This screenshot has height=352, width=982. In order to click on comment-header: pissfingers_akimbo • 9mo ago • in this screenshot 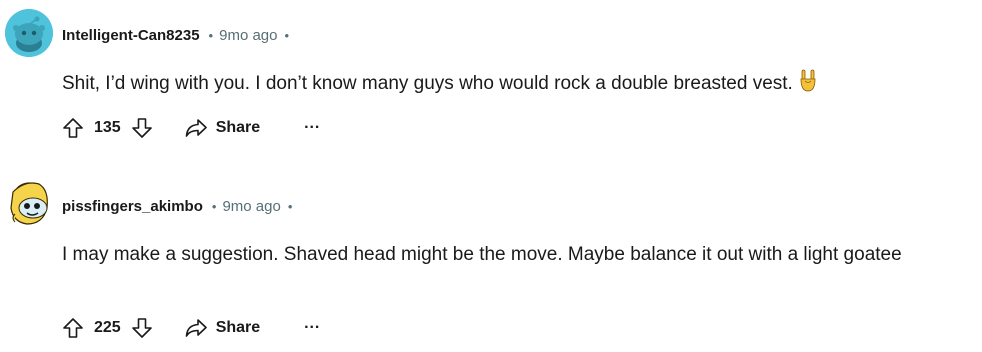, I will do `click(177, 206)`.